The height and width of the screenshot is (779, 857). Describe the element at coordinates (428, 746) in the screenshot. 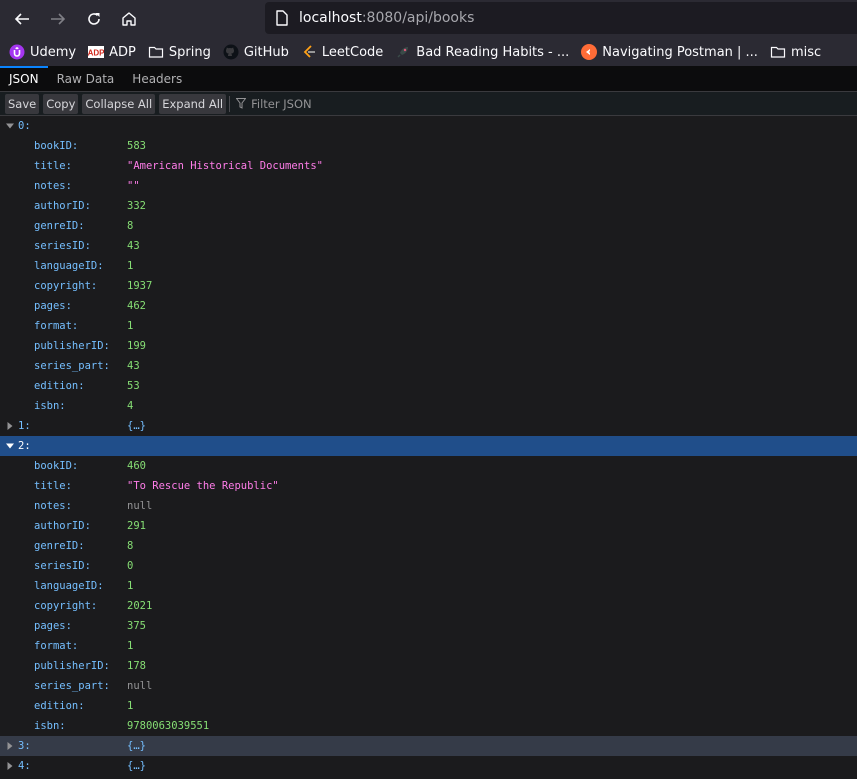

I see `tree-row-item-3: 3: {…}` at that location.